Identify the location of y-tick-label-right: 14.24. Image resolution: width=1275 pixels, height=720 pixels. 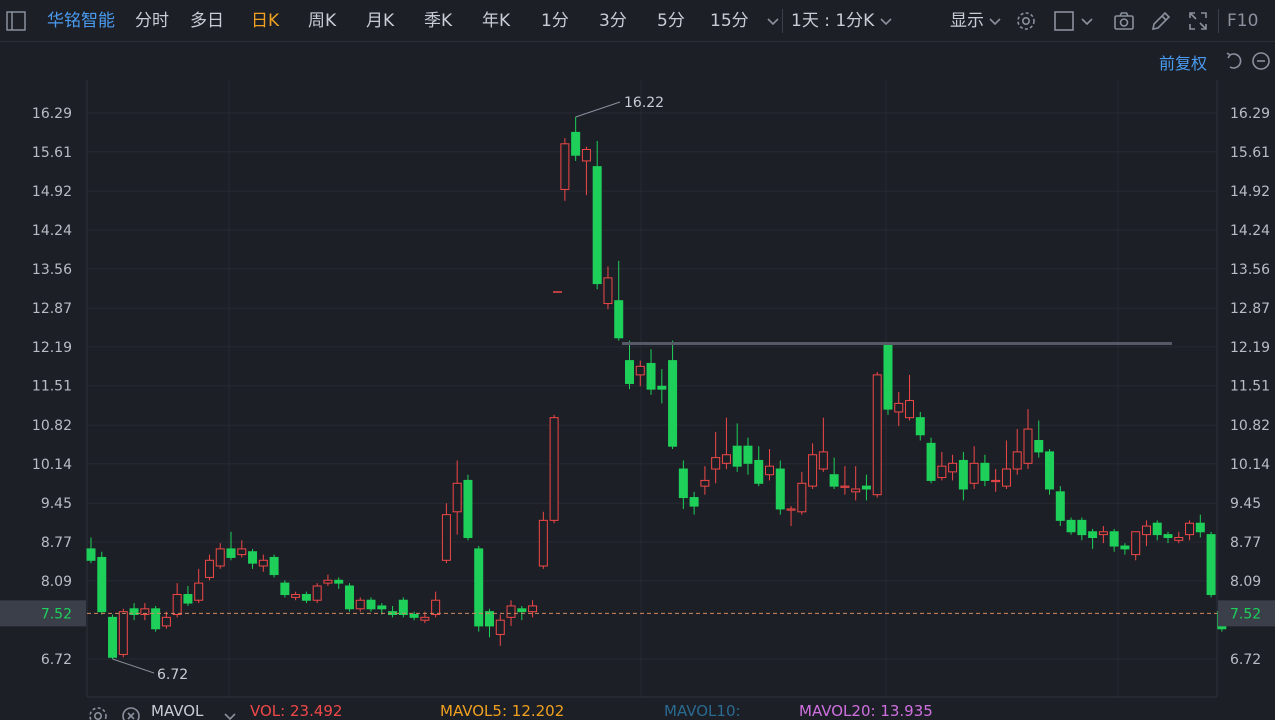
(1250, 231).